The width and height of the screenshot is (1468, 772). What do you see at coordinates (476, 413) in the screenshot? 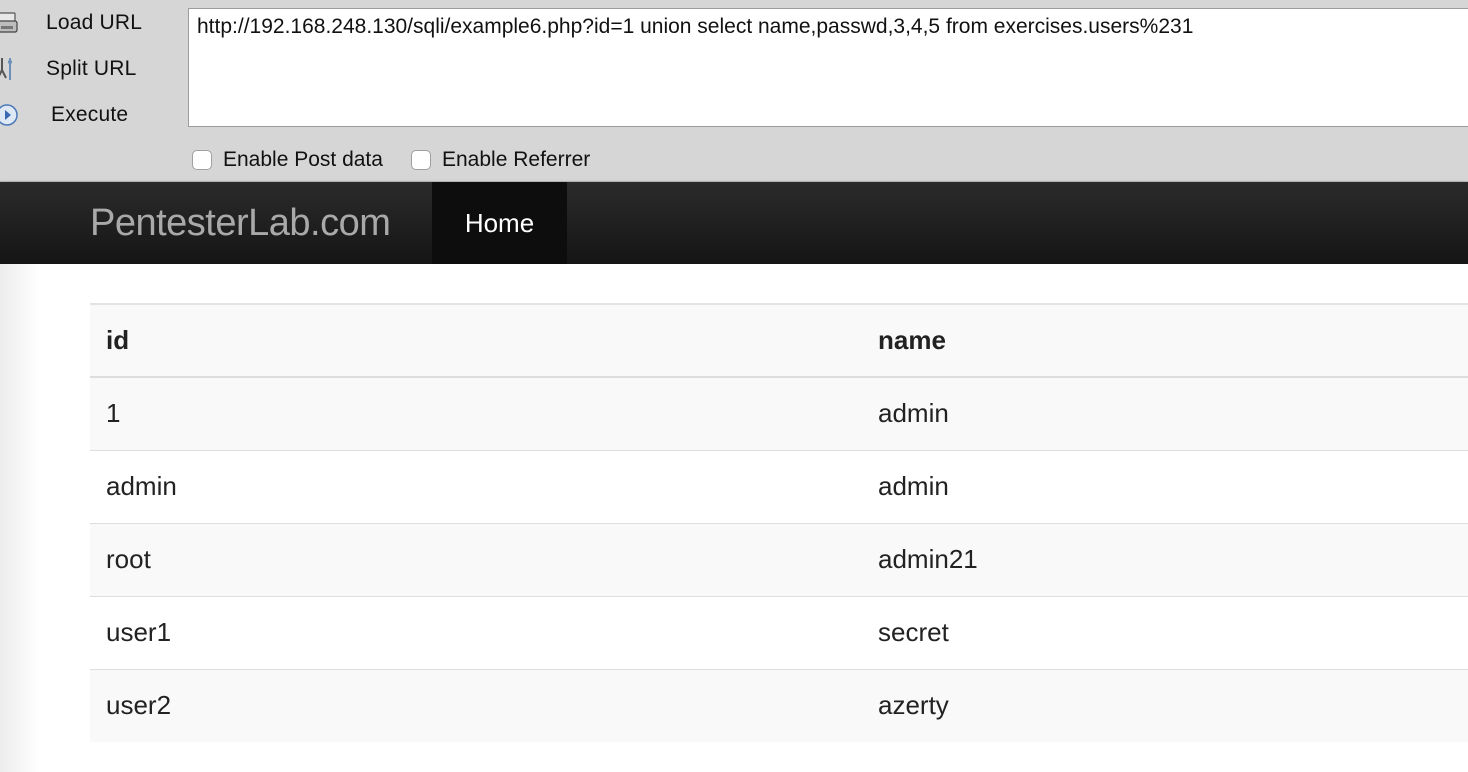
I see `cell-id: 1` at bounding box center [476, 413].